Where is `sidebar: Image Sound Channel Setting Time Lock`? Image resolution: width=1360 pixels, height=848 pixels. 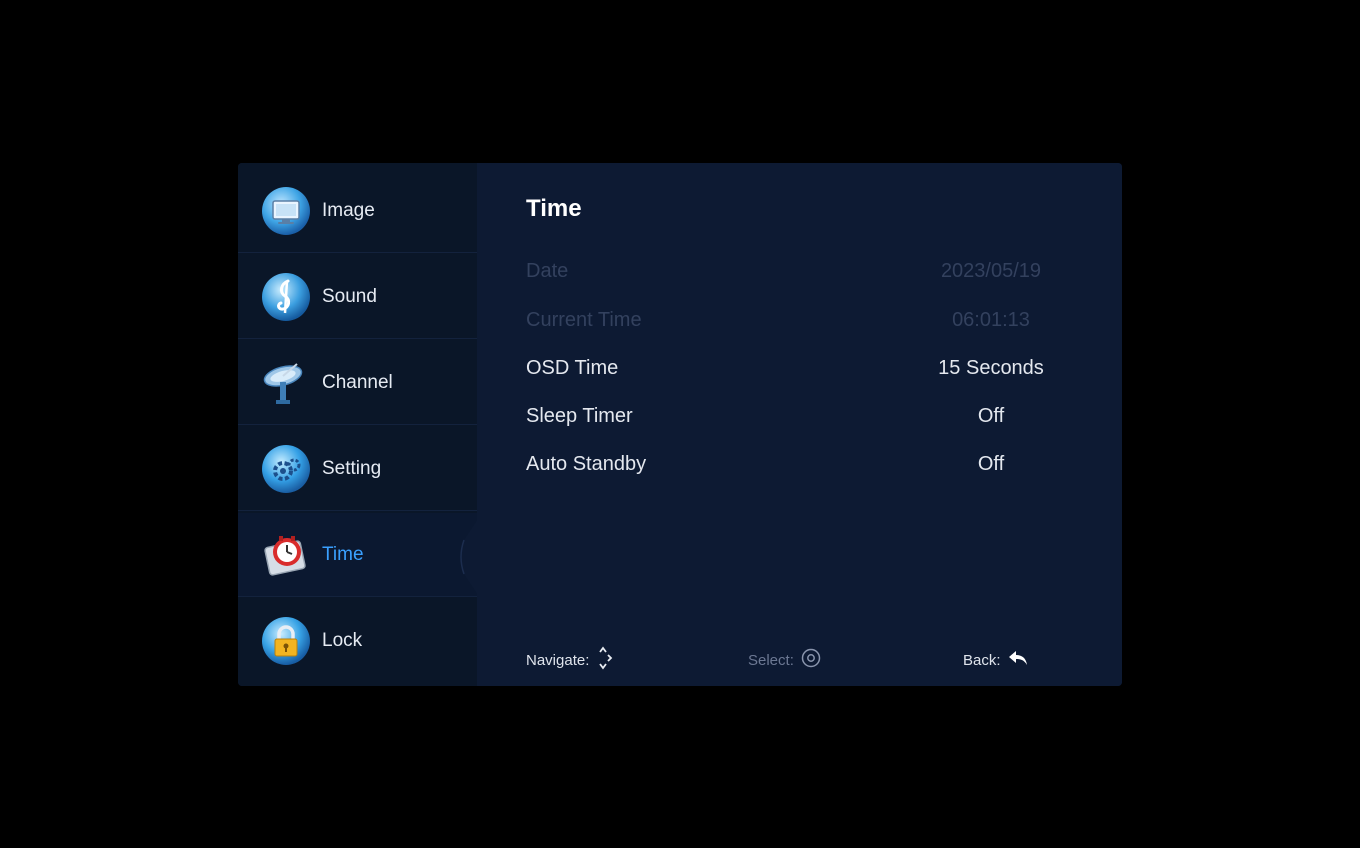 sidebar: Image Sound Channel Setting Time Lock is located at coordinates (359, 424).